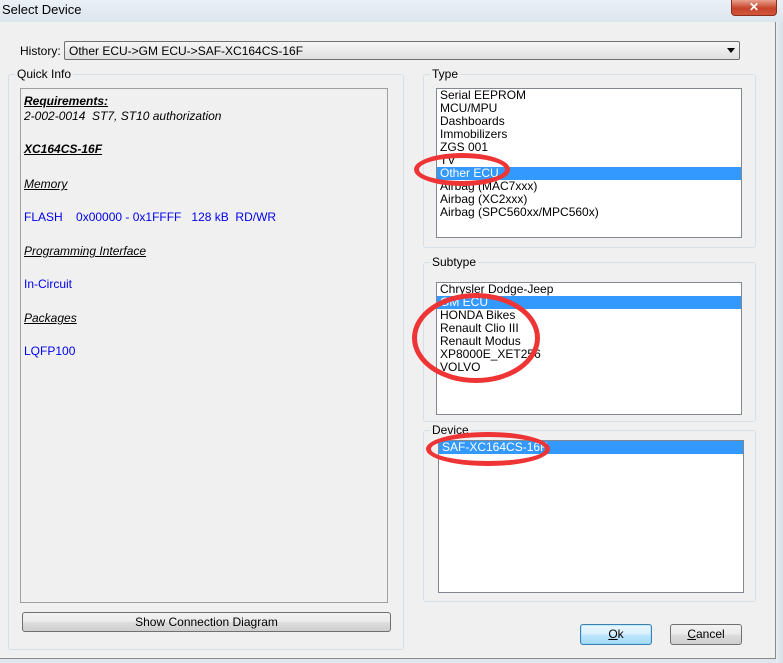 The width and height of the screenshot is (783, 663). Describe the element at coordinates (402, 50) in the screenshot. I see `history-dropdown: Other ECU->GM ECU->SAF-XC164CS-16F` at that location.